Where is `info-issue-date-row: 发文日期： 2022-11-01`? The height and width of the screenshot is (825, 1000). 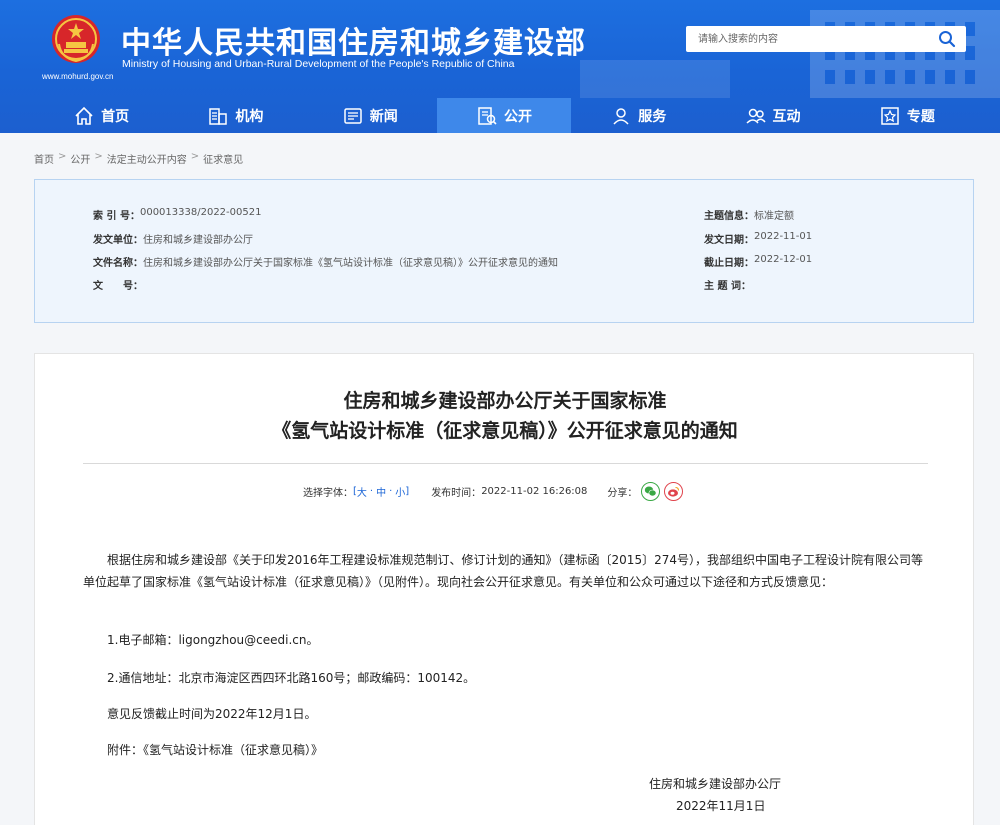 info-issue-date-row: 发文日期： 2022-11-01 is located at coordinates (758, 238).